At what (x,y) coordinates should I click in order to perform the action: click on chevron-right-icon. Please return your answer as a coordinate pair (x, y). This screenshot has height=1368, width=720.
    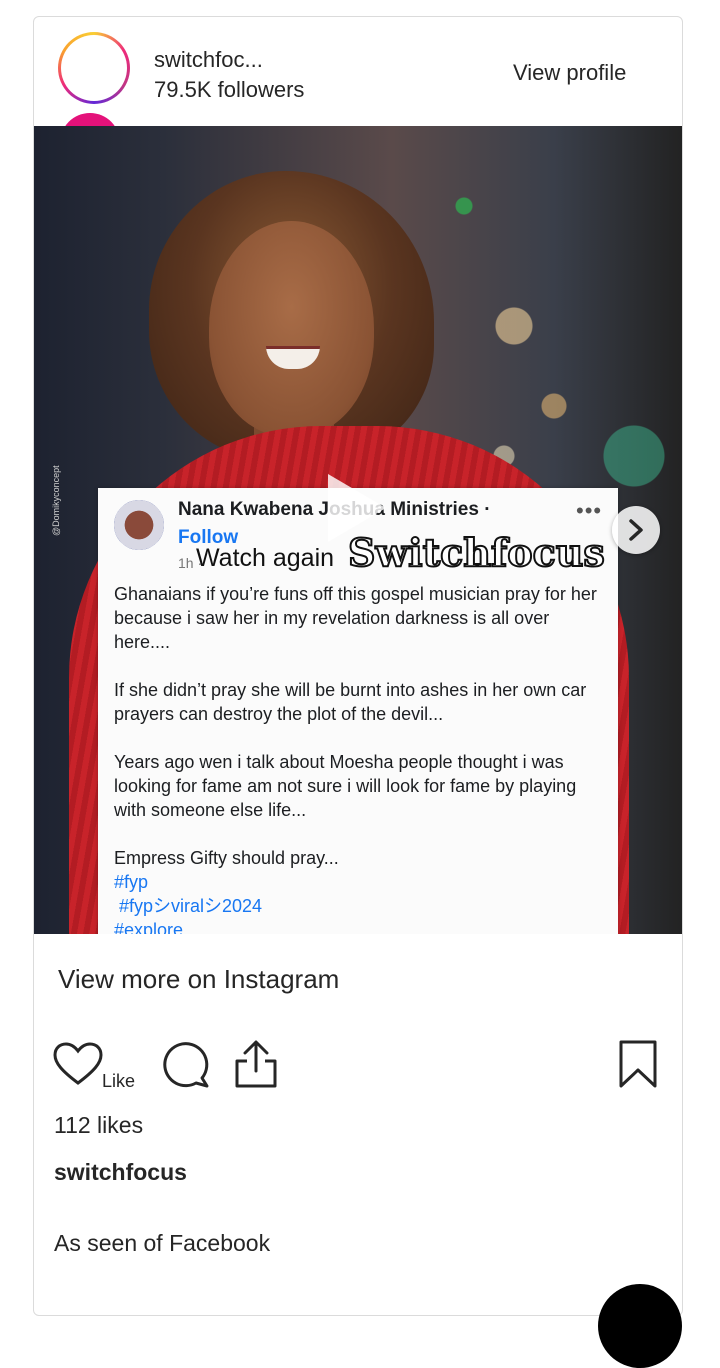
    Looking at the image, I should click on (636, 530).